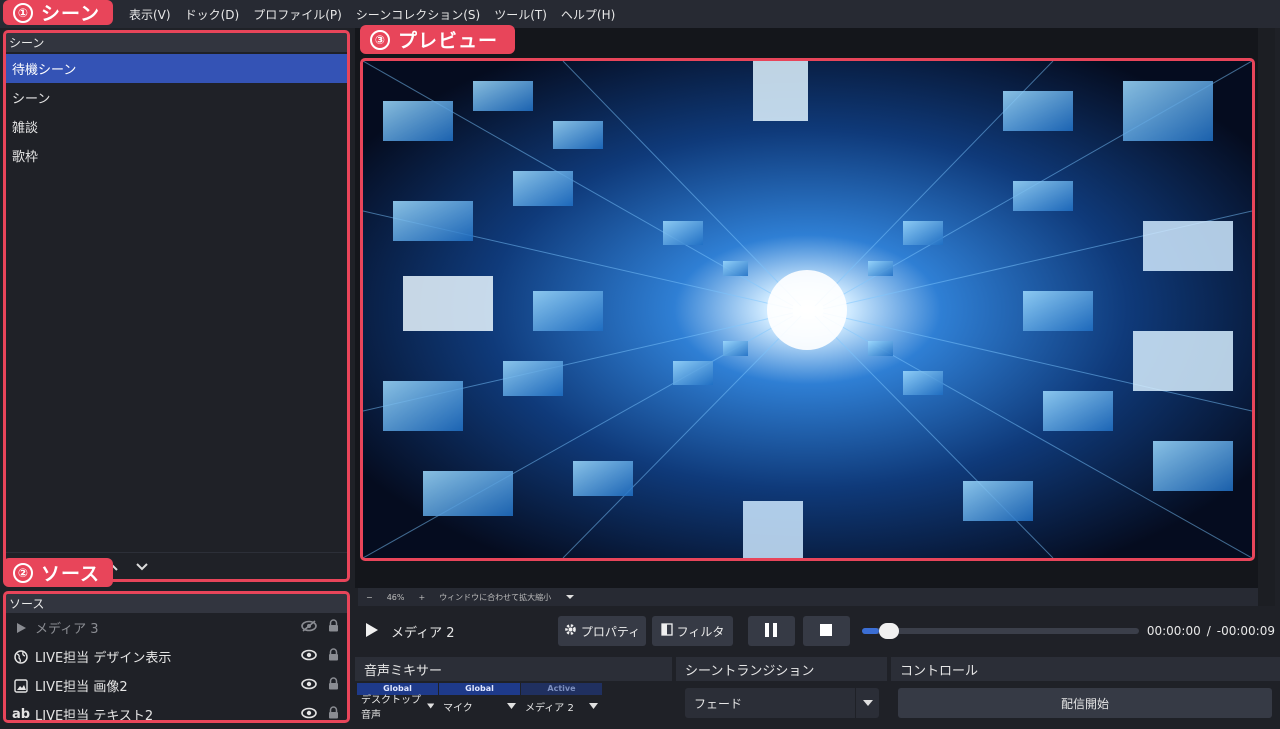  I want to click on mixer-channels: Global デスクトップ音声 Global マイク Active メディア 2, so click(513, 702).